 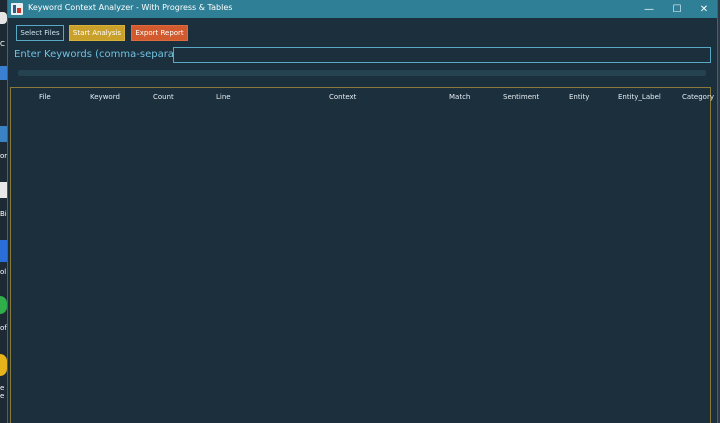 What do you see at coordinates (17, 9) in the screenshot?
I see `app-icon` at bounding box center [17, 9].